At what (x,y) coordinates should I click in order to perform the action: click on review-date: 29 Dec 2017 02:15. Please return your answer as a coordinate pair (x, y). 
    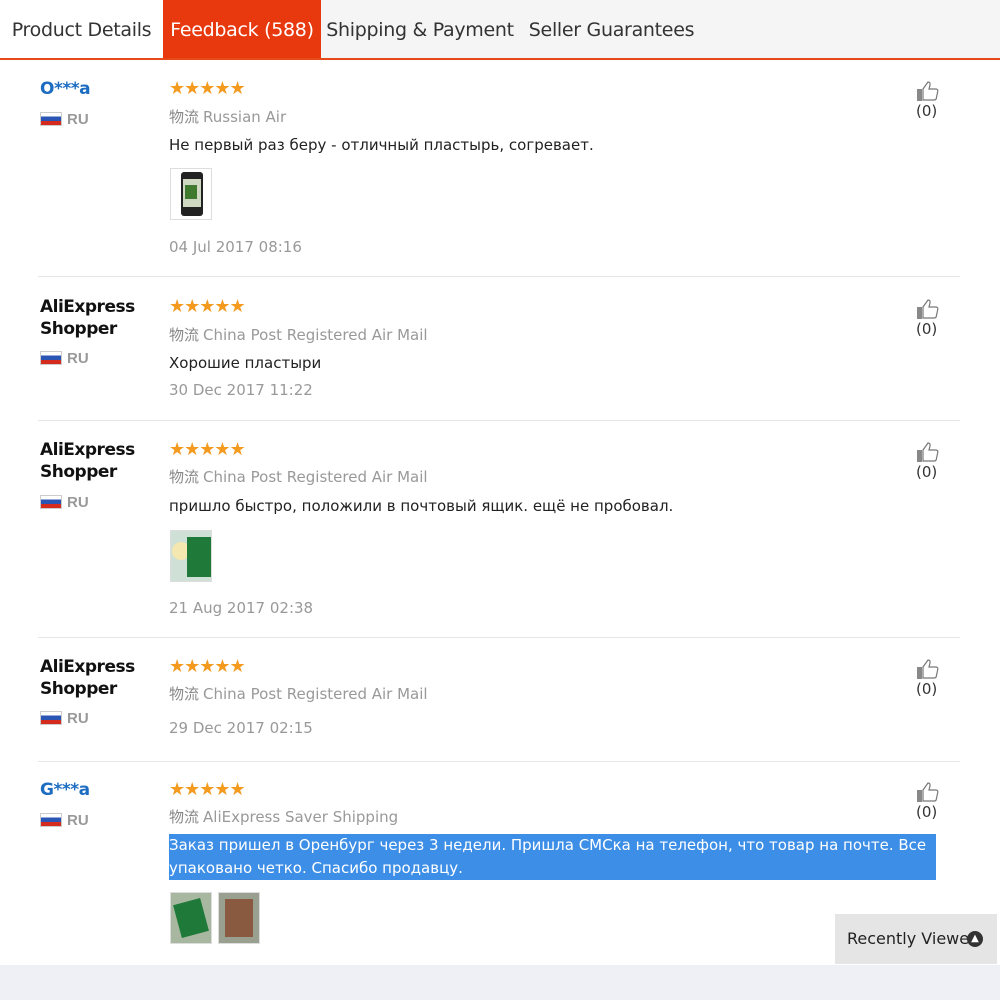
    Looking at the image, I should click on (241, 728).